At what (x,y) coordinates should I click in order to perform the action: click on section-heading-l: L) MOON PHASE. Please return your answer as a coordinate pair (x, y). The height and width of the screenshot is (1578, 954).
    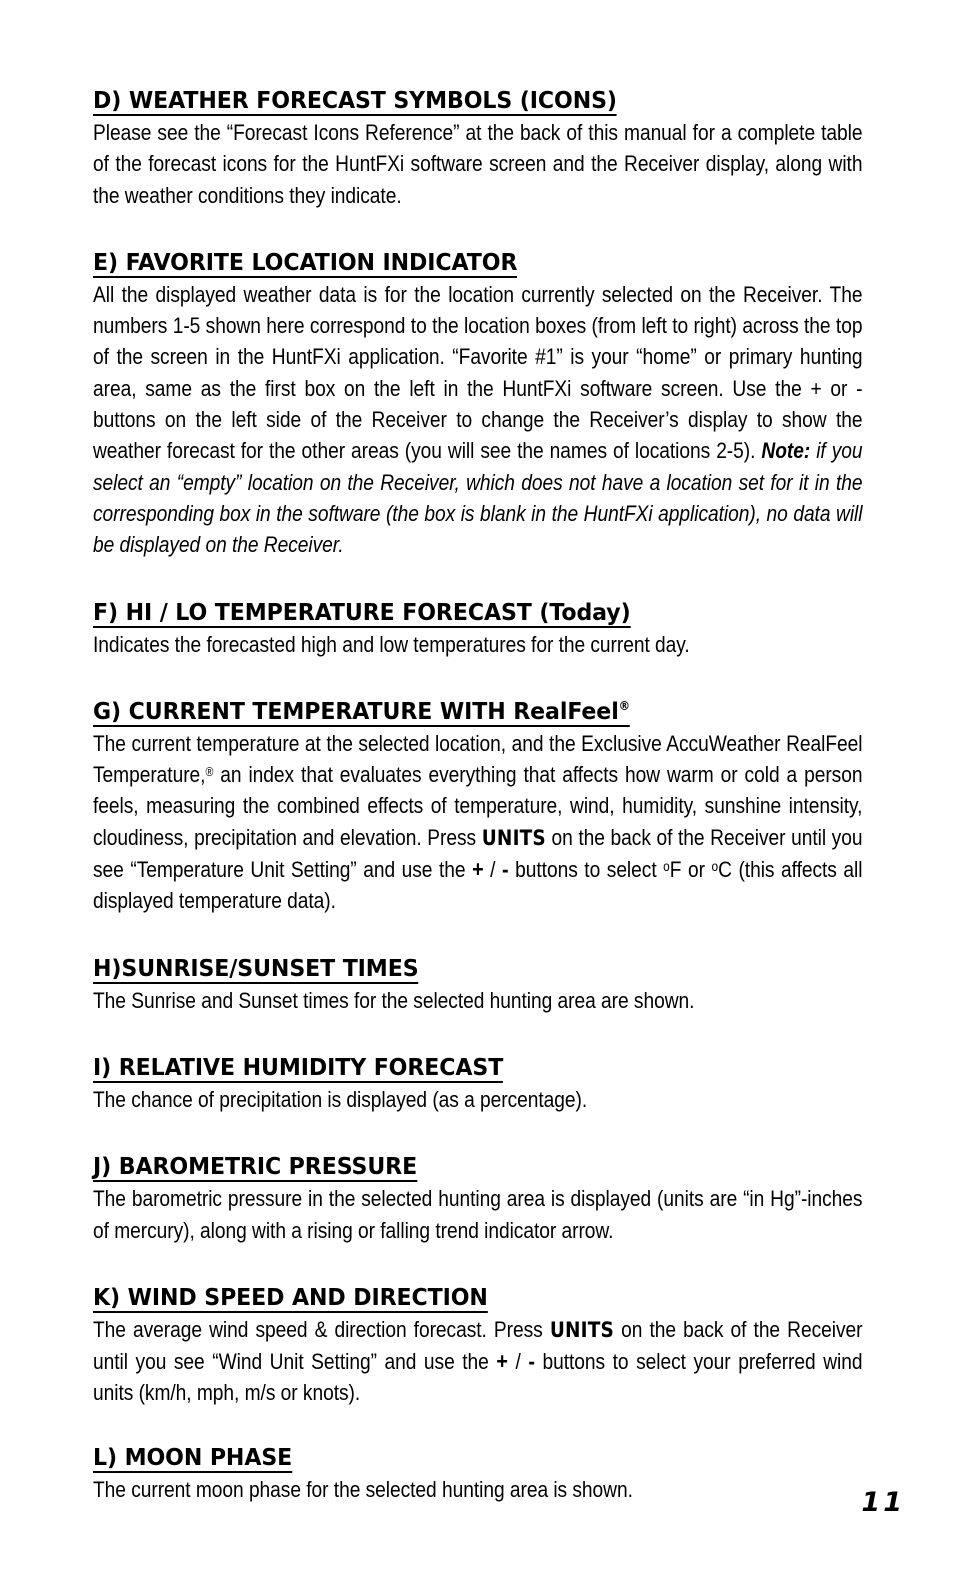
    Looking at the image, I should click on (455, 1458).